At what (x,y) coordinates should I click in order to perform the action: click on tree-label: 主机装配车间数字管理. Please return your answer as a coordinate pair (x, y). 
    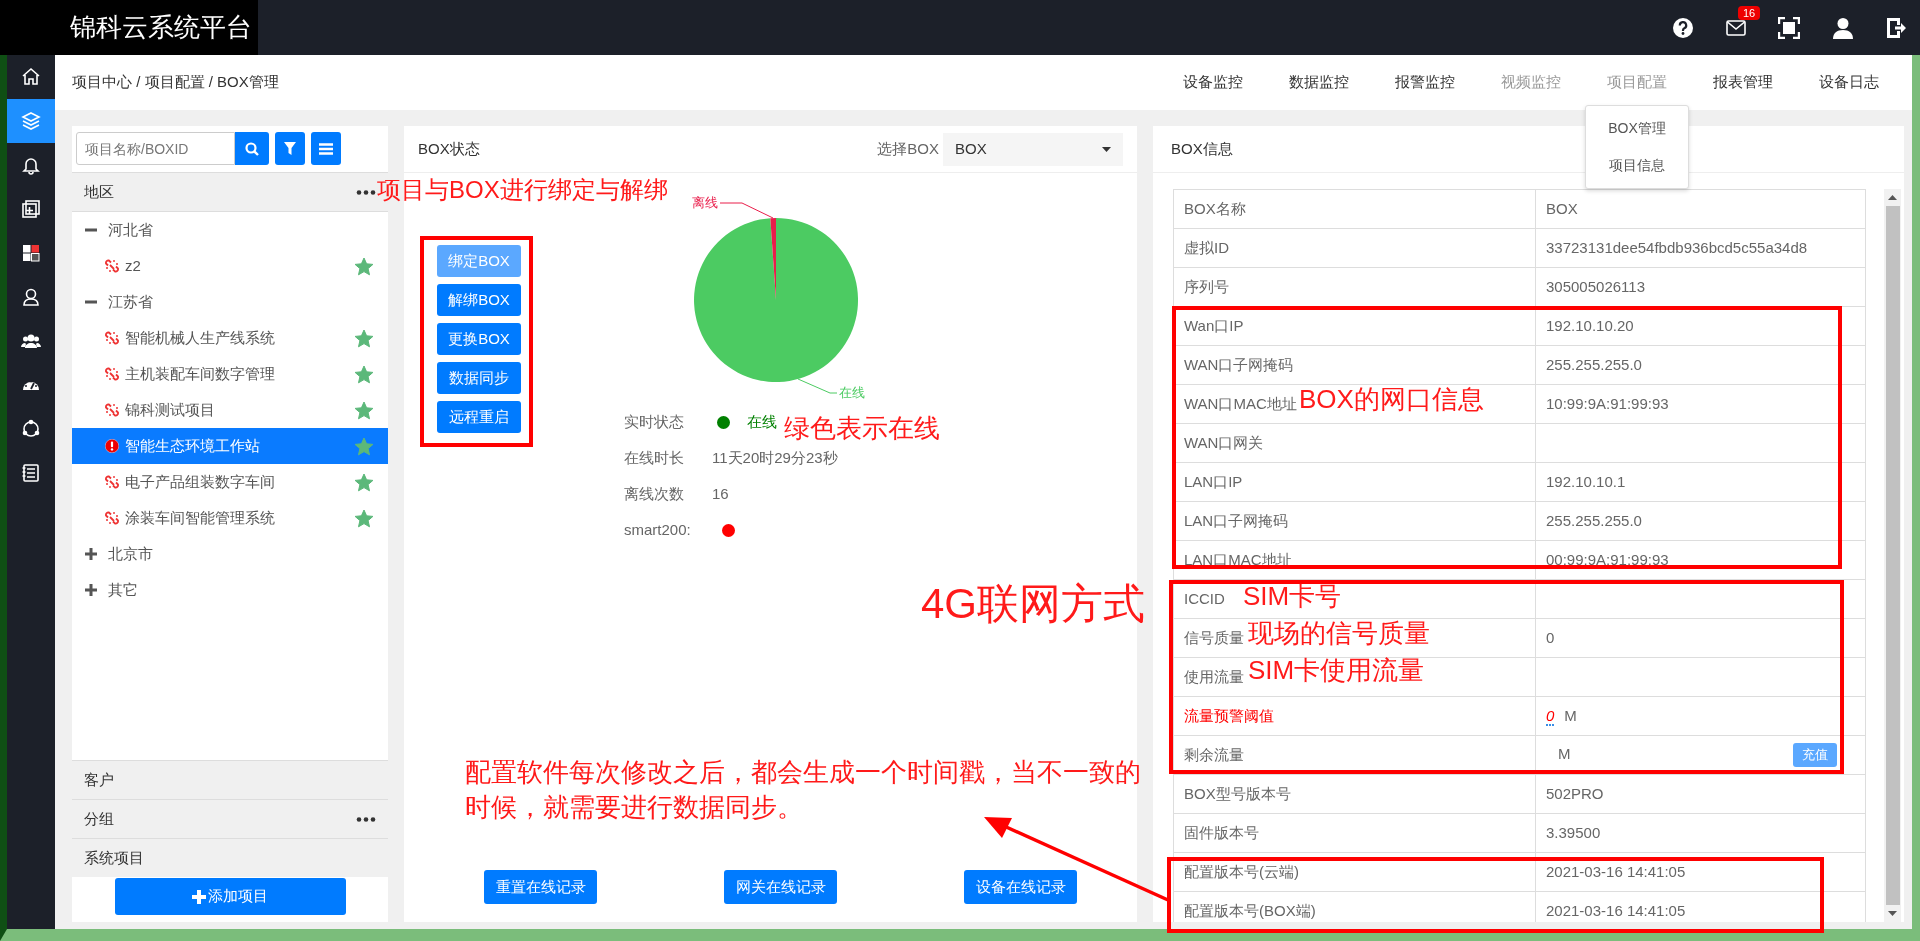
    Looking at the image, I should click on (200, 373).